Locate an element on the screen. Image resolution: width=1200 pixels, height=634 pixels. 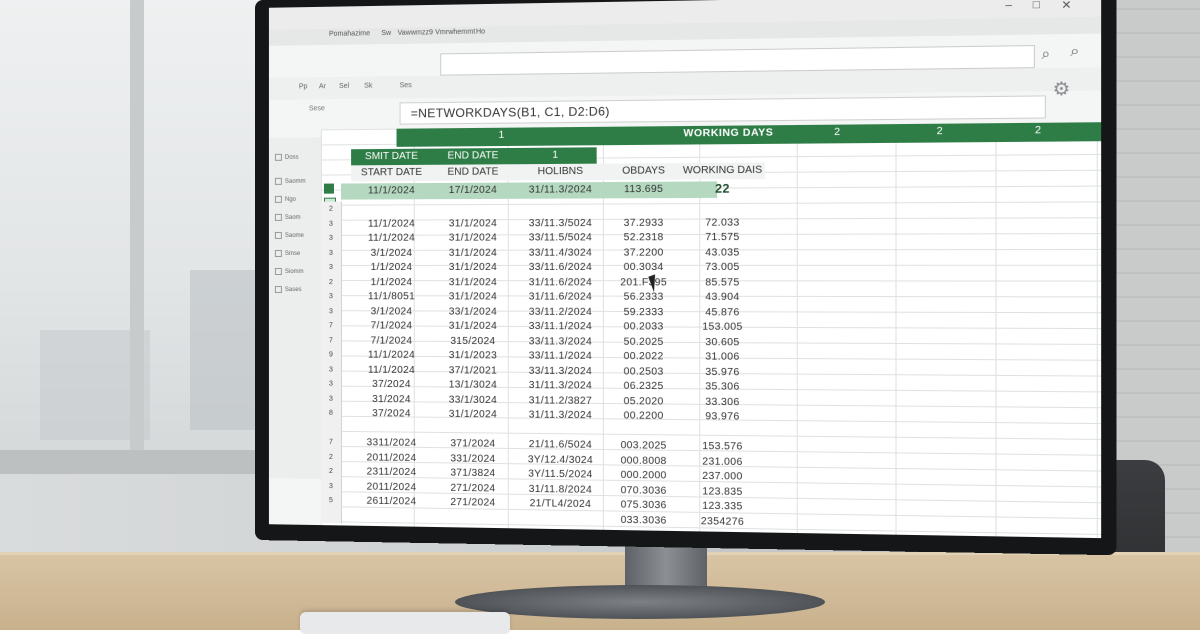
cell: 17/1/2024 is located at coordinates (473, 191).